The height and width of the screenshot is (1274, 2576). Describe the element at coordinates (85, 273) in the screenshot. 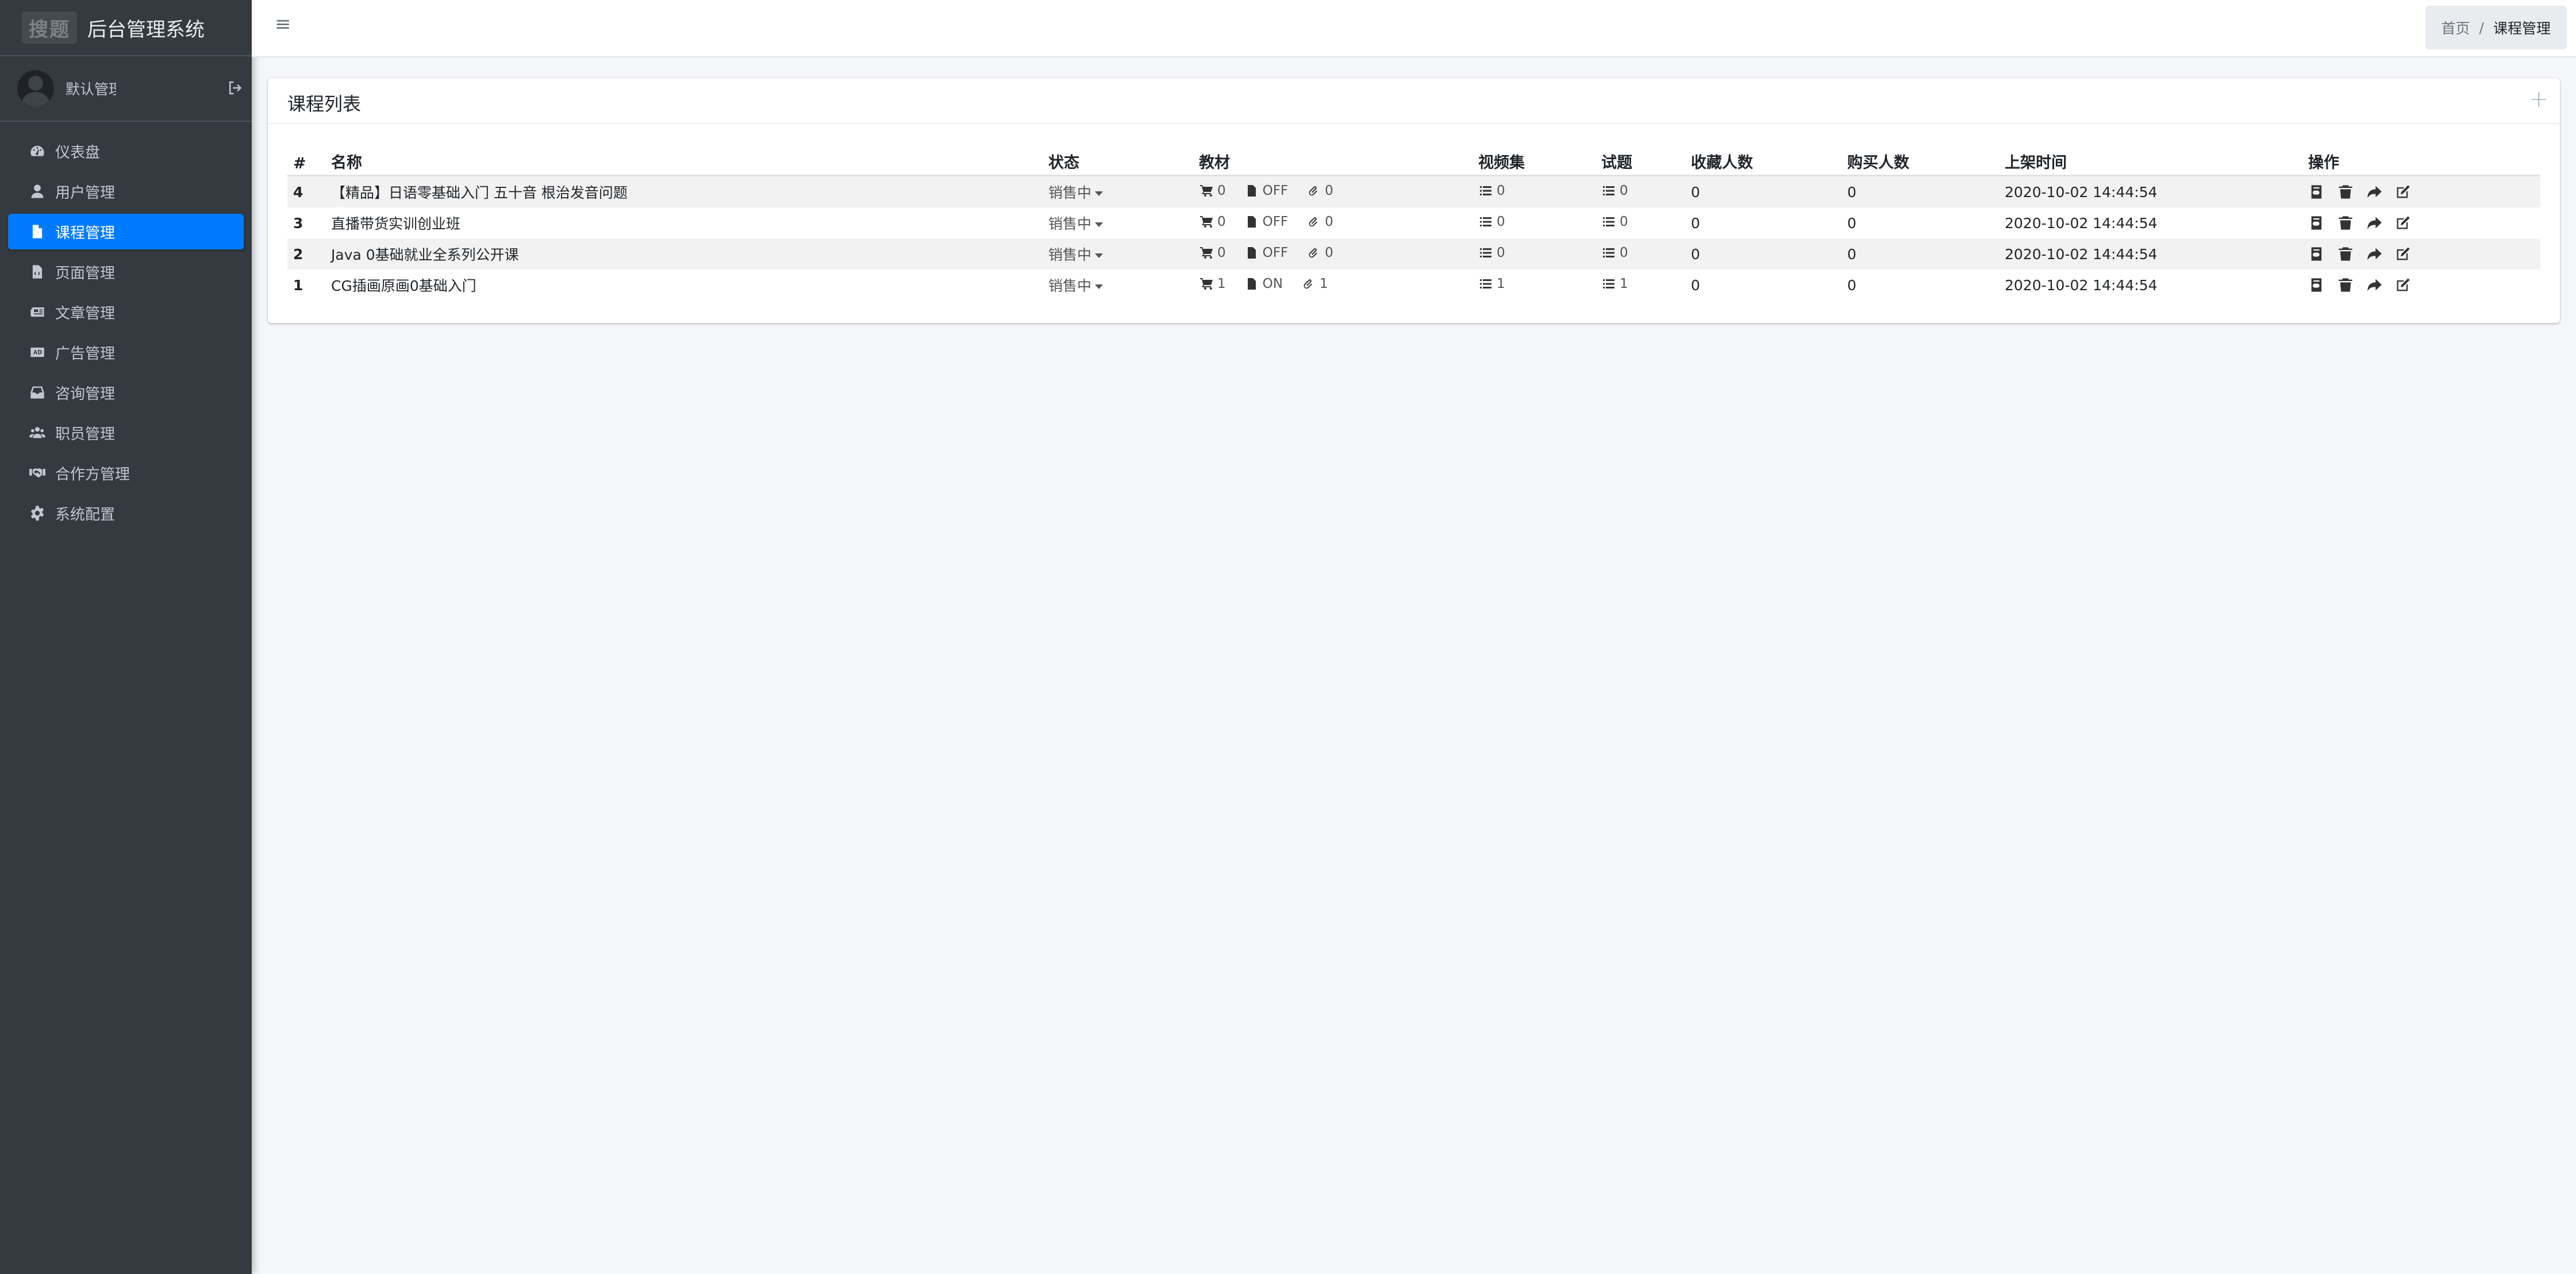

I see `sidebar-item-label: 页面管理` at that location.